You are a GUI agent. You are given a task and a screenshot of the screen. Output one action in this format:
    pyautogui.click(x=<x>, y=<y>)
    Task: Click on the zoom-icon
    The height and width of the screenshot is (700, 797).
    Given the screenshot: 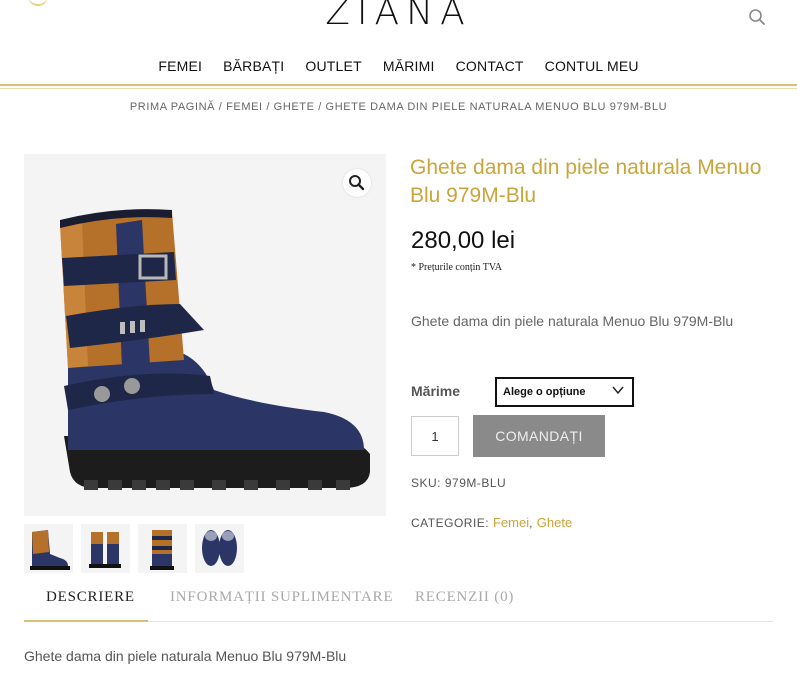 What is the action you would take?
    pyautogui.click(x=357, y=183)
    